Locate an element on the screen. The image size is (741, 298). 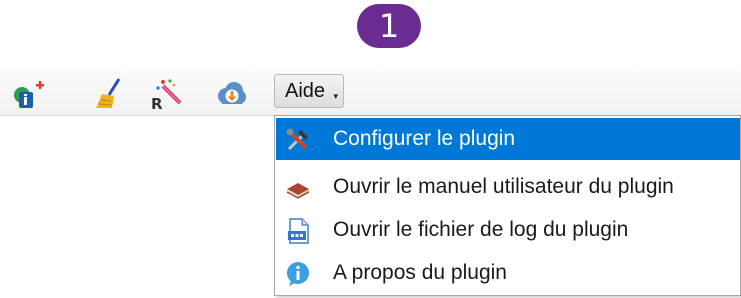
menu-item-label: Ouvrir le manuel utilisateur du plugin is located at coordinates (503, 186).